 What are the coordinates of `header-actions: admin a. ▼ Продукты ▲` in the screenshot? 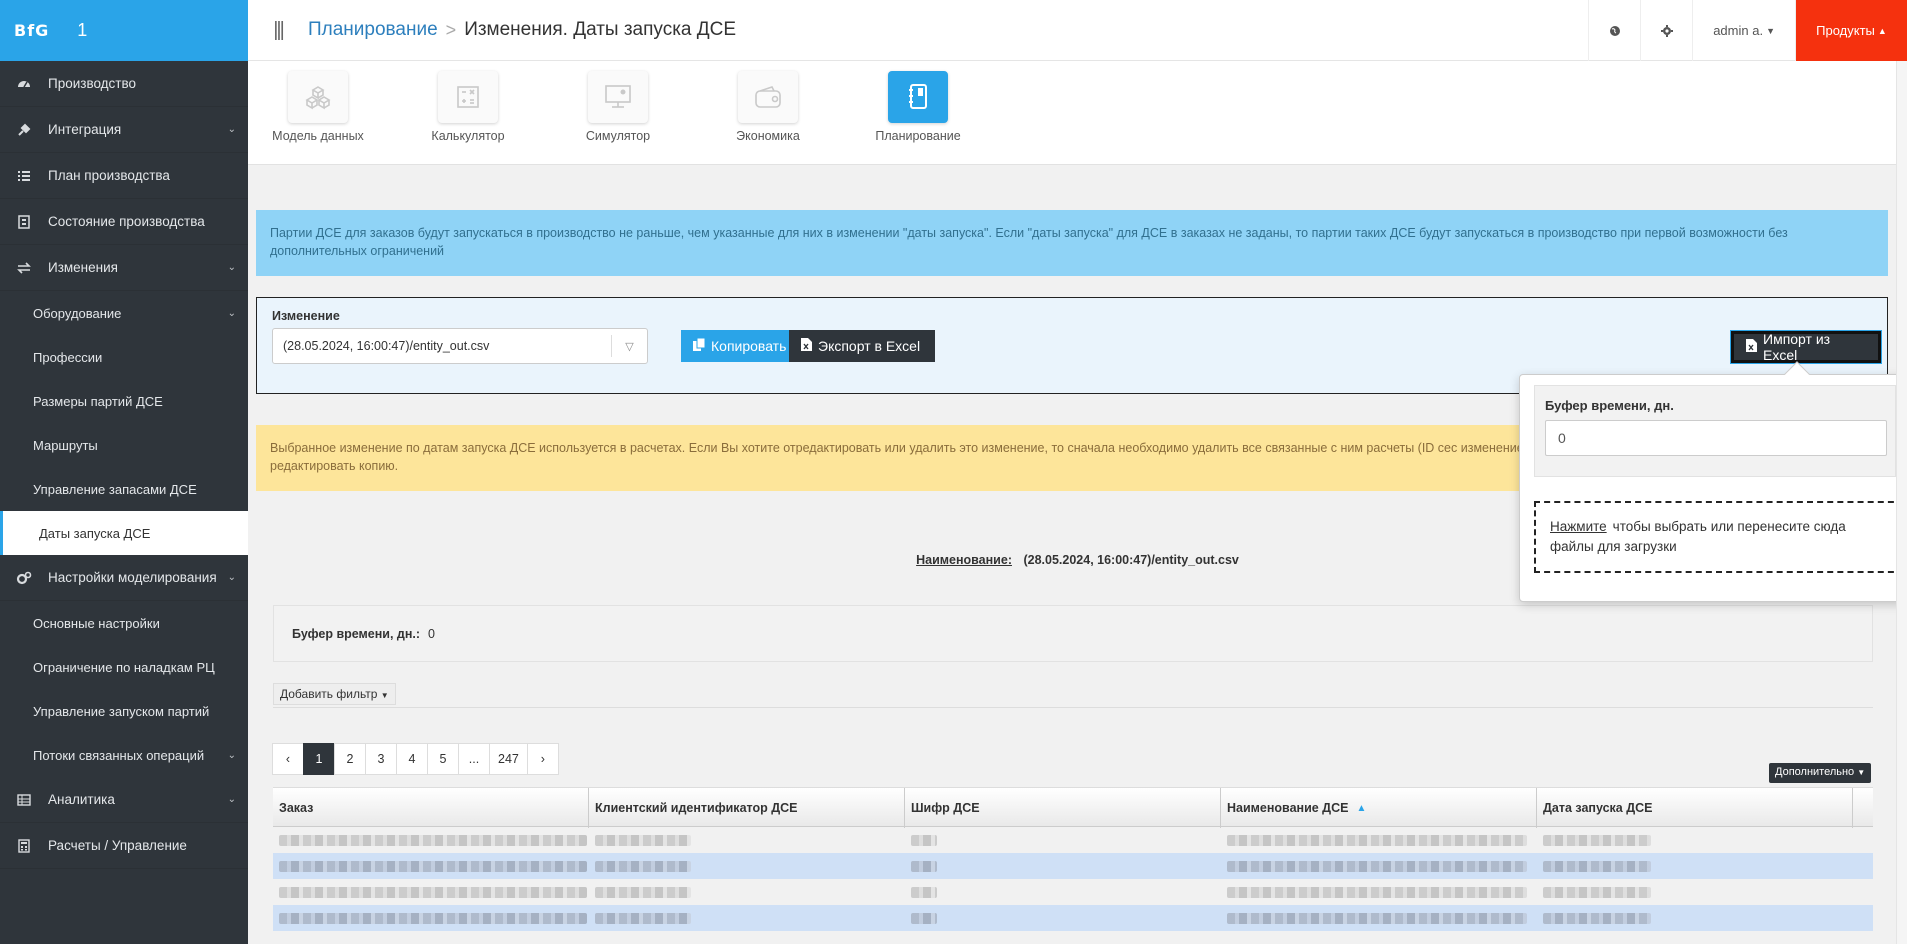 It's located at (1747, 30).